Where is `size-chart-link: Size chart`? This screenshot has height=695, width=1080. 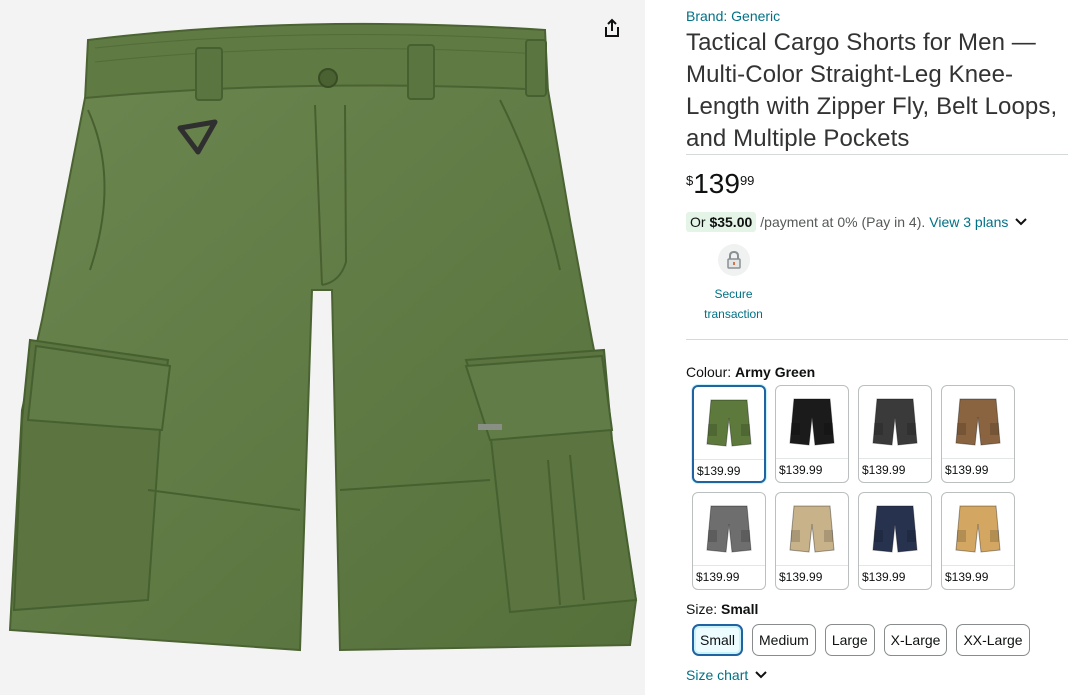
size-chart-link: Size chart is located at coordinates (727, 675).